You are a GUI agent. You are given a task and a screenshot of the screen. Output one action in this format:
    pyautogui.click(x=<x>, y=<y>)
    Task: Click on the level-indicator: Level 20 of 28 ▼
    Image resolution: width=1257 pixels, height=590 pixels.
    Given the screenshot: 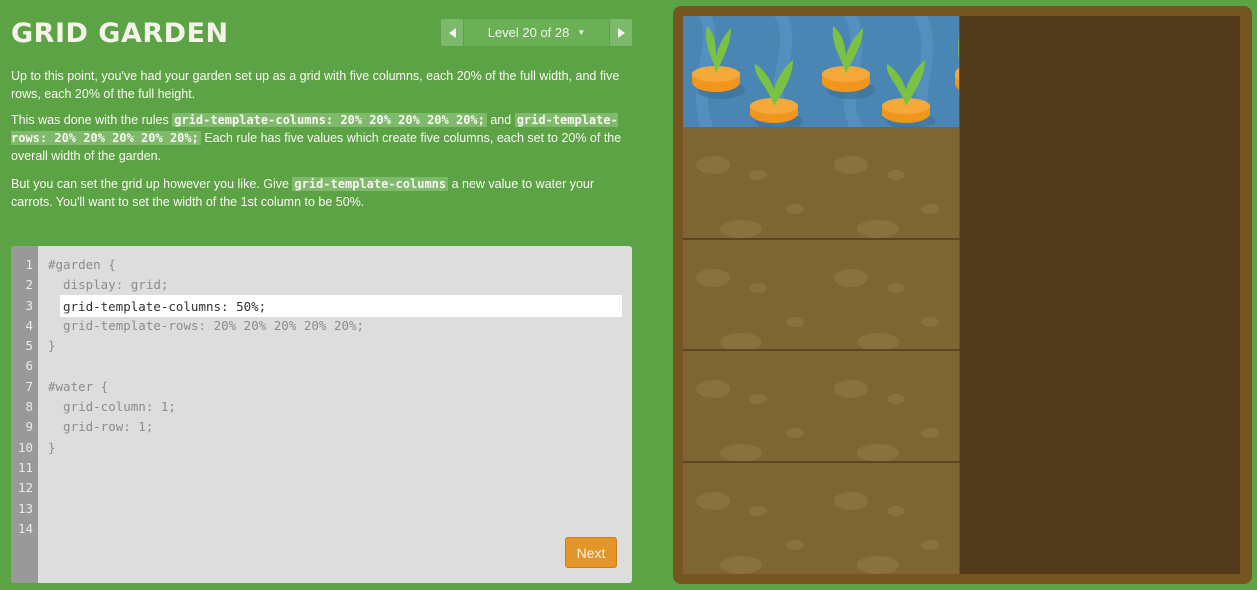 What is the action you would take?
    pyautogui.click(x=536, y=32)
    